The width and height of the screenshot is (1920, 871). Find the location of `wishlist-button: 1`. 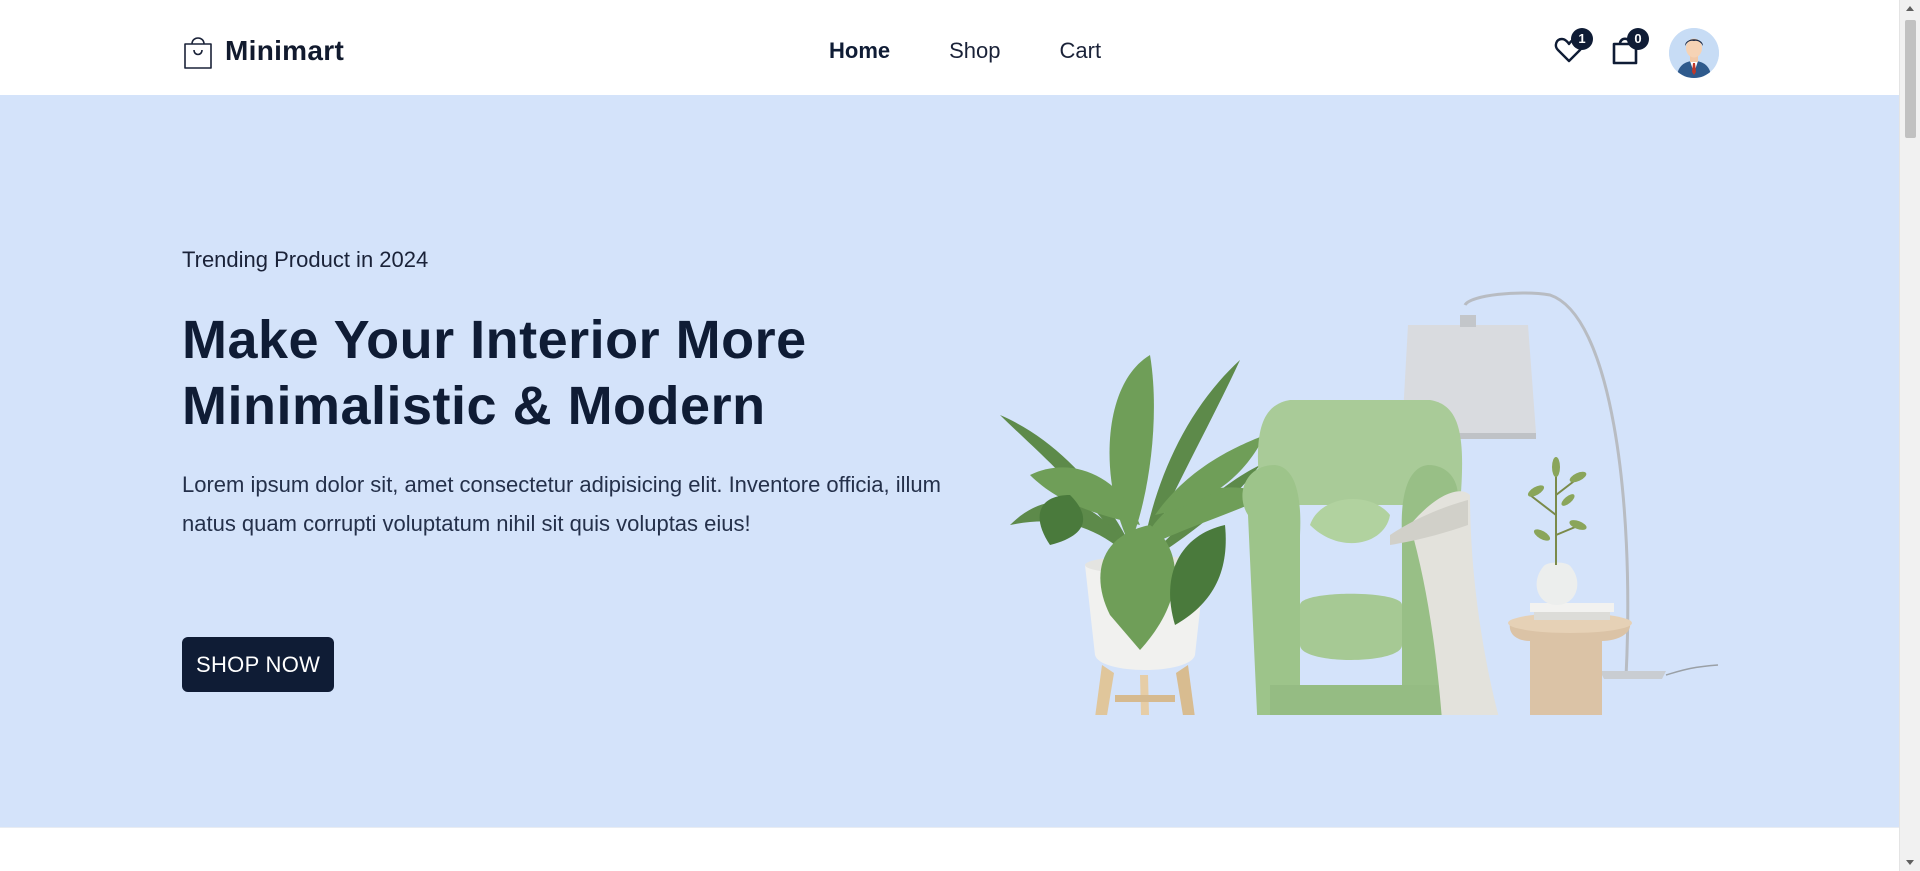

wishlist-button: 1 is located at coordinates (1573, 47).